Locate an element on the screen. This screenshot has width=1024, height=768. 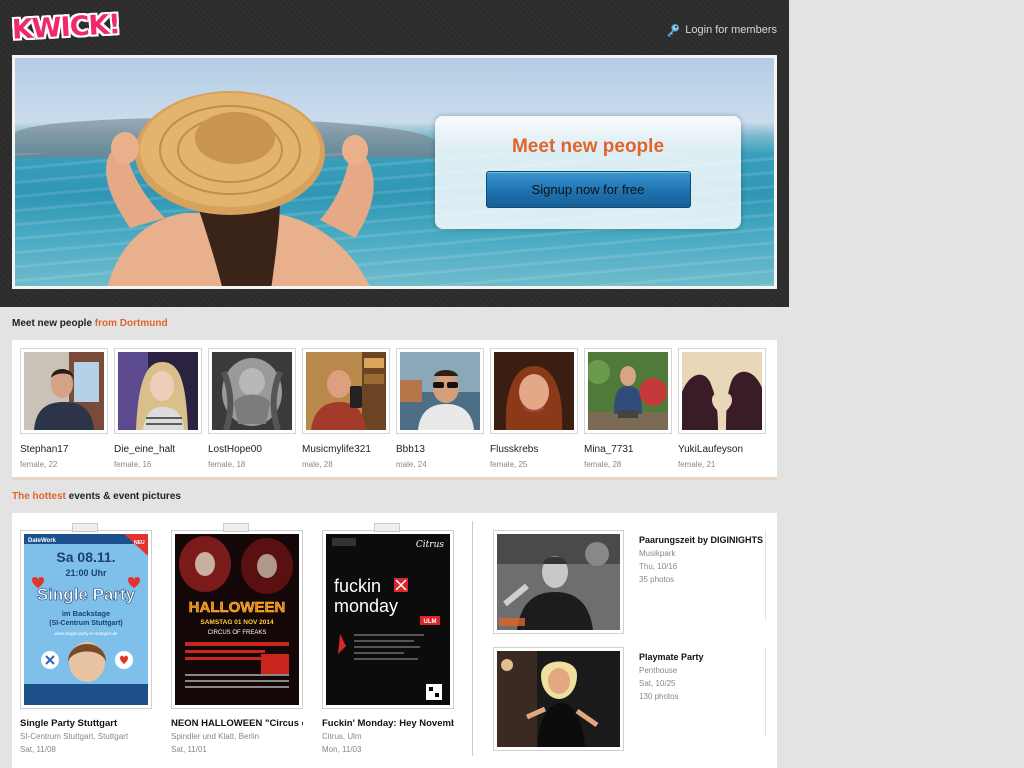
person-meta: female, 16 is located at coordinates (133, 464).